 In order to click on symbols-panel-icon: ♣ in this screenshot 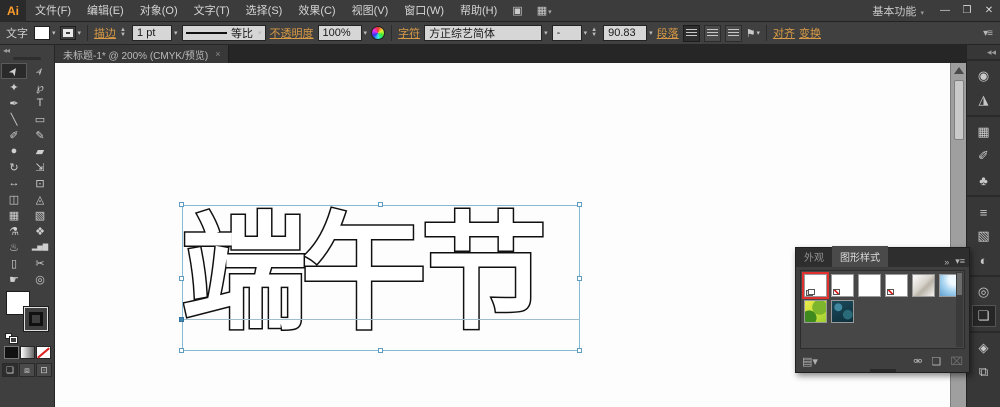, I will do `click(984, 180)`.